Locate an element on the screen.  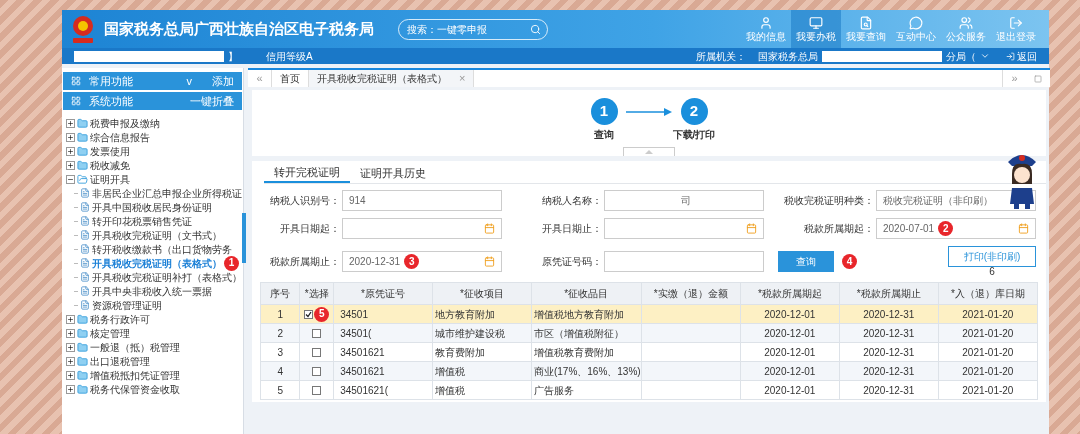
tree-item: 资源税管理证明 is located at coordinates (127, 305).